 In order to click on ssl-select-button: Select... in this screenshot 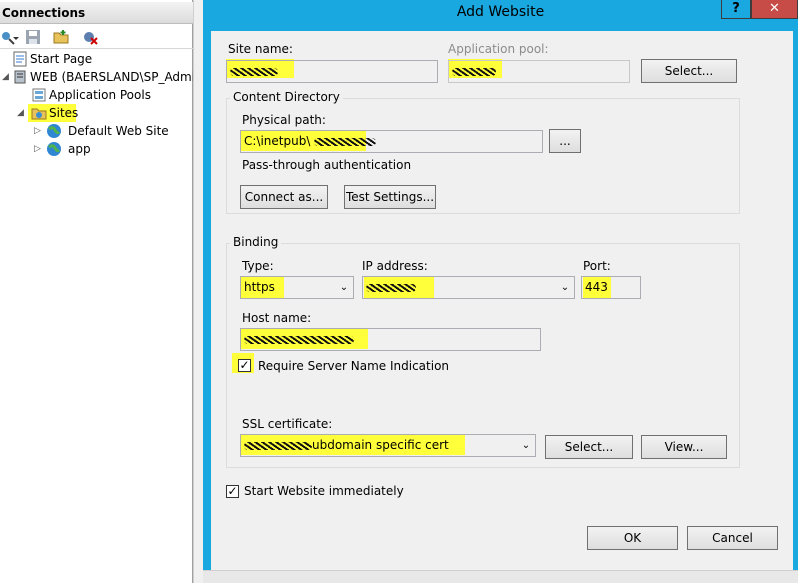, I will do `click(589, 447)`.